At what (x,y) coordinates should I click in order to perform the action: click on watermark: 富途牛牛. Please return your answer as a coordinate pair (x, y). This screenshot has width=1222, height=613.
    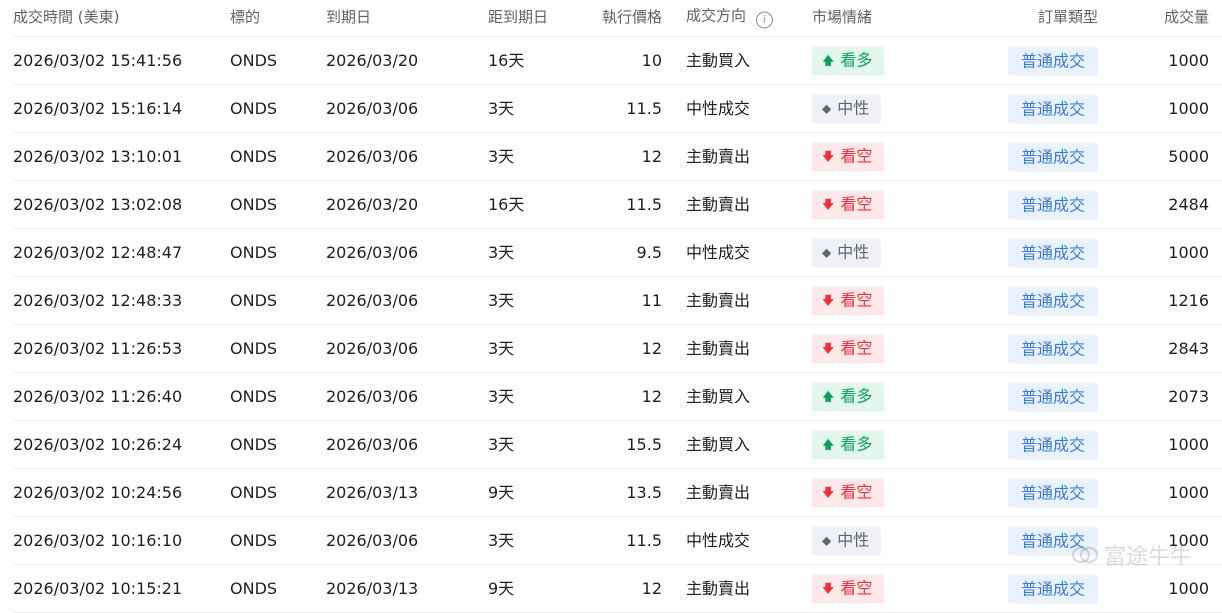
    Looking at the image, I should click on (1131, 555).